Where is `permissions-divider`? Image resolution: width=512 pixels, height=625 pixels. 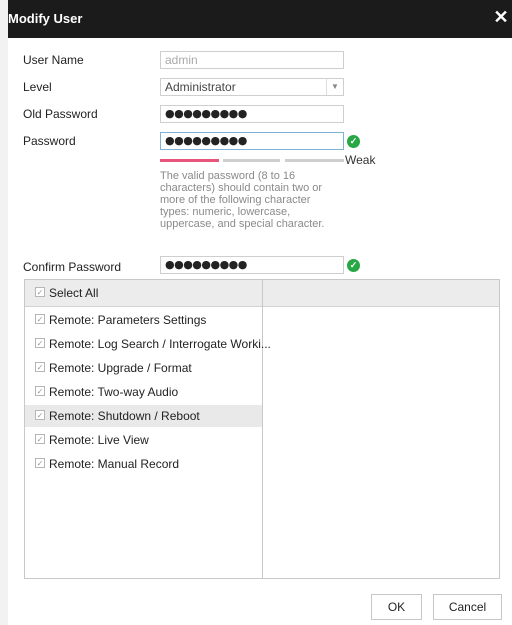
permissions-divider is located at coordinates (262, 429).